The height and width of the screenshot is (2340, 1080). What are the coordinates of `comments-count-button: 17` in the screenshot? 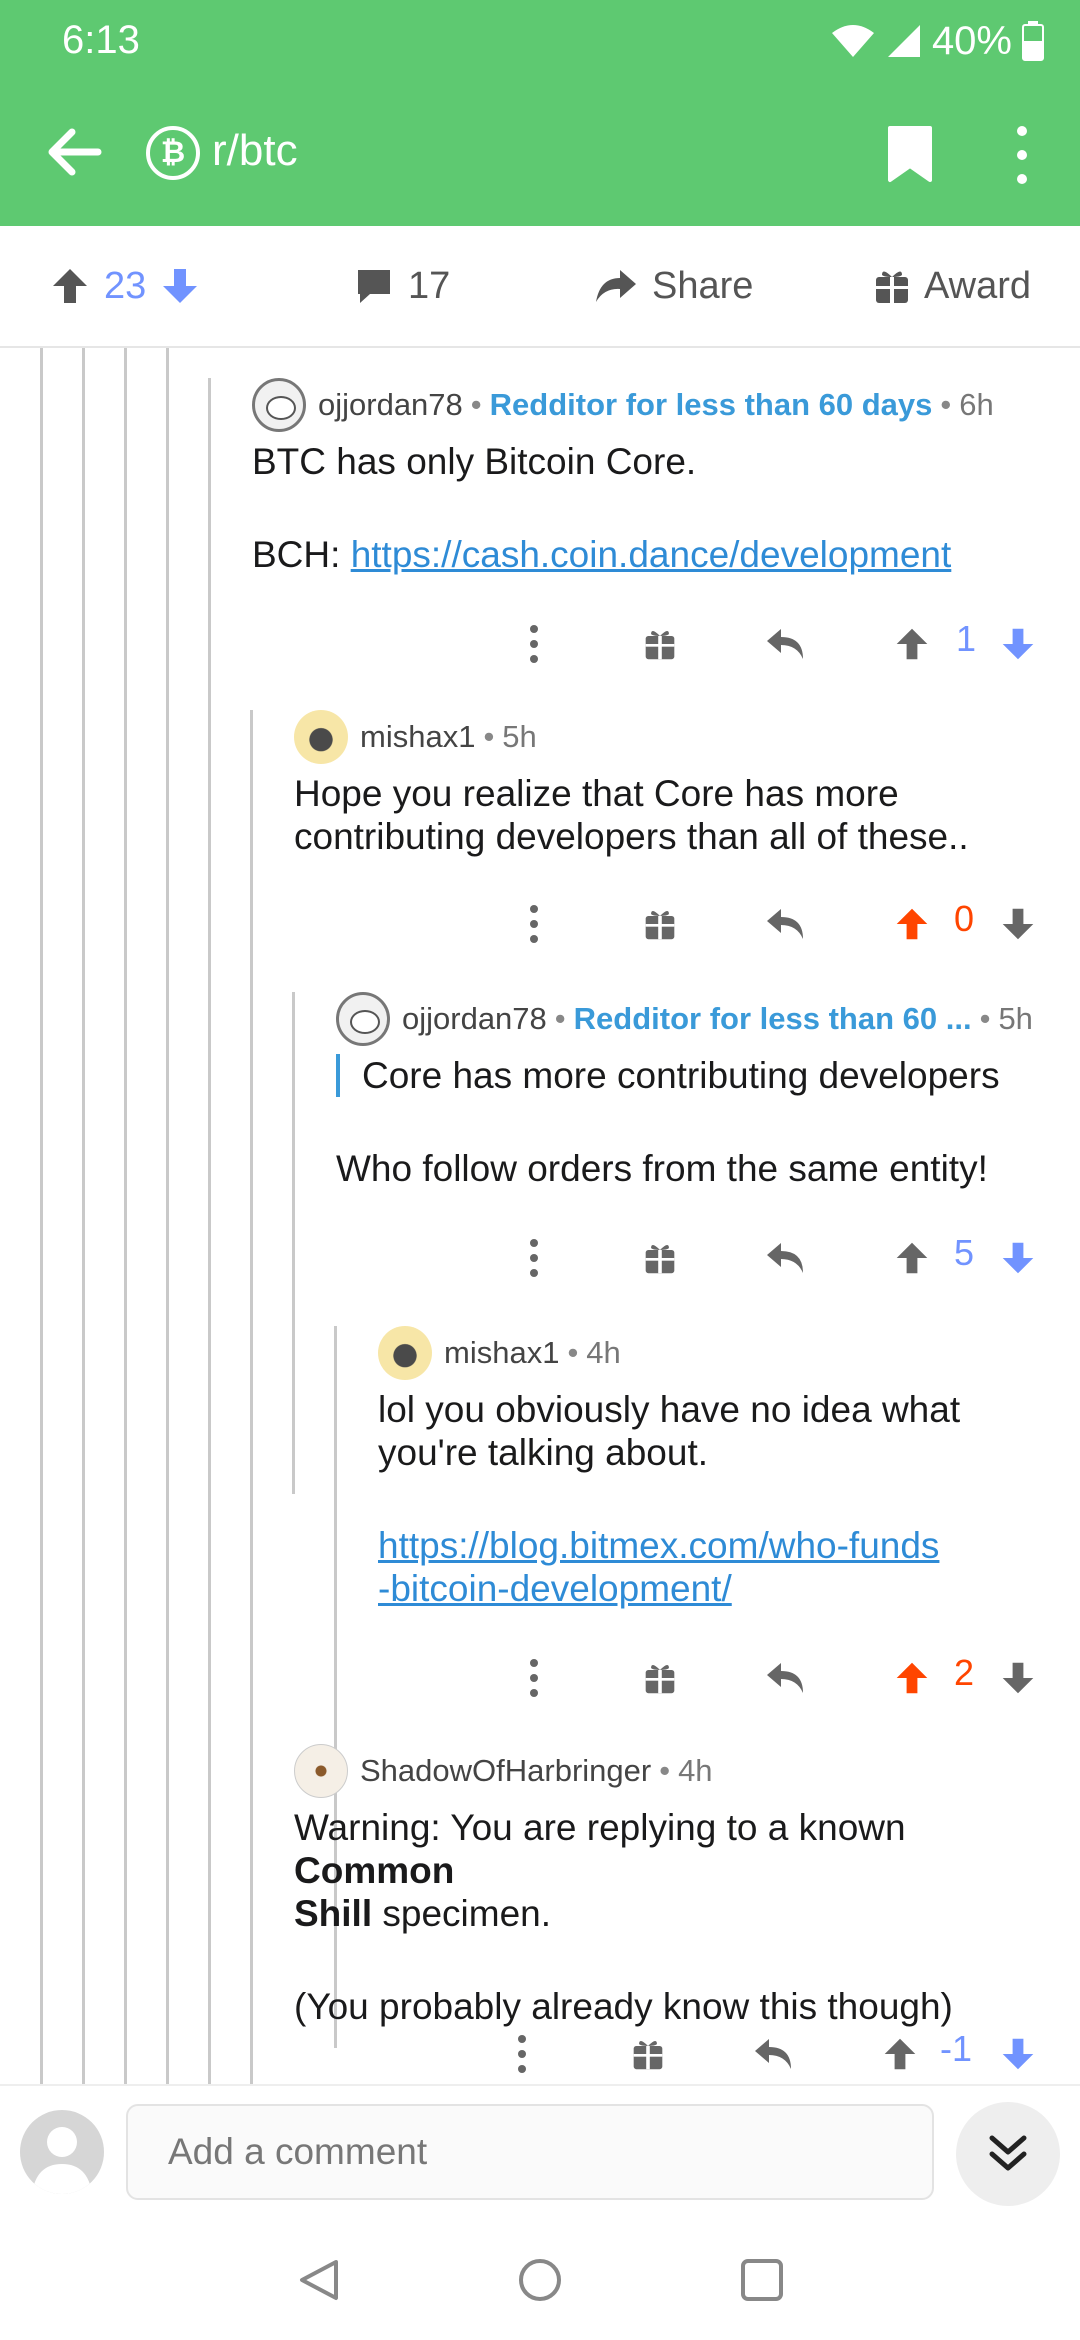 It's located at (402, 286).